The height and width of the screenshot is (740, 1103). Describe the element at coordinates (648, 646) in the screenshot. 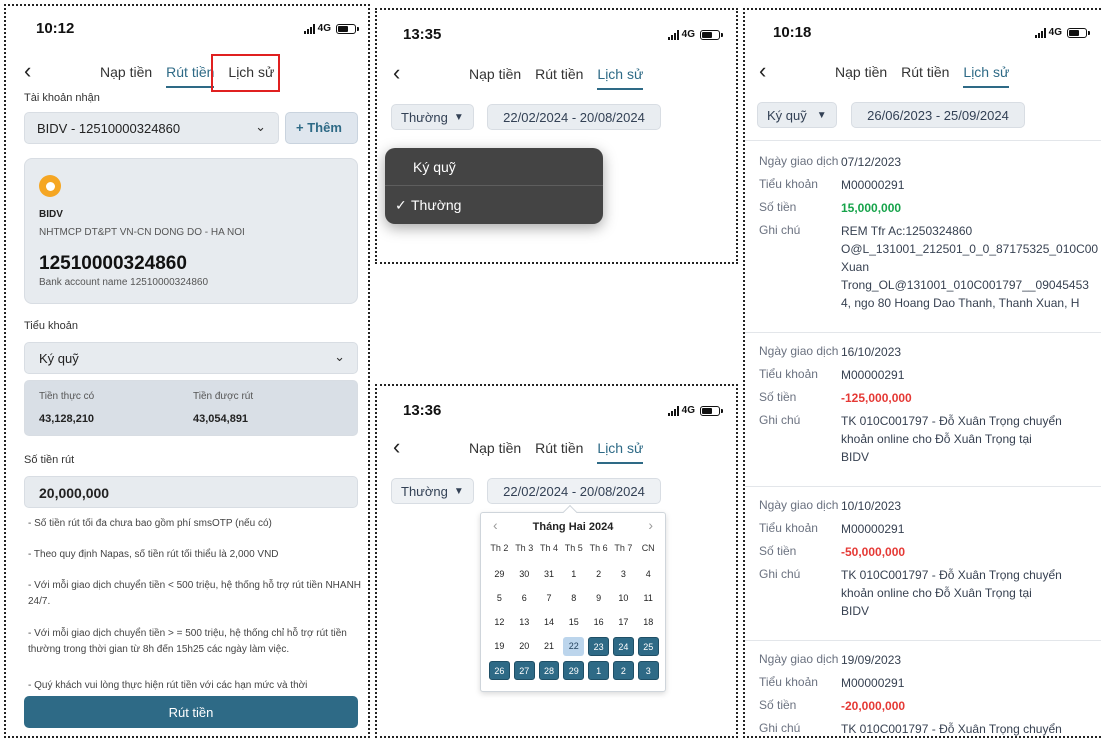

I see `calendar-day: 25` at that location.